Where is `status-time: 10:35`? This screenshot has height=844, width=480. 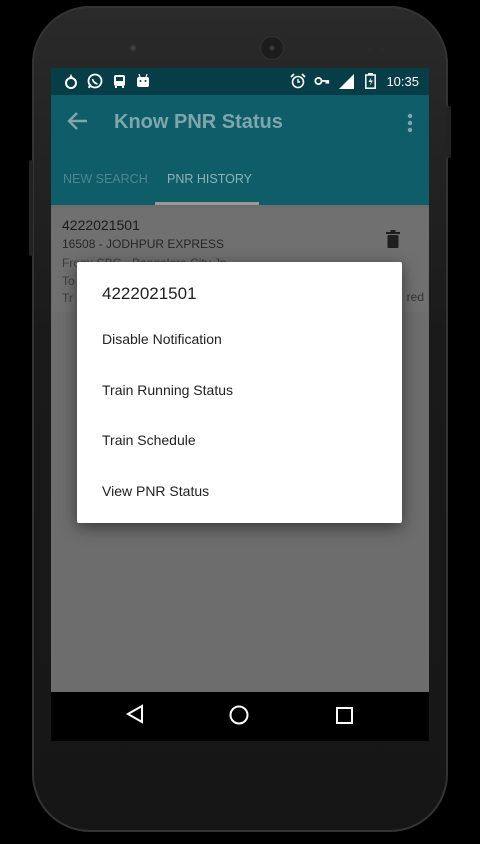 status-time: 10:35 is located at coordinates (402, 81).